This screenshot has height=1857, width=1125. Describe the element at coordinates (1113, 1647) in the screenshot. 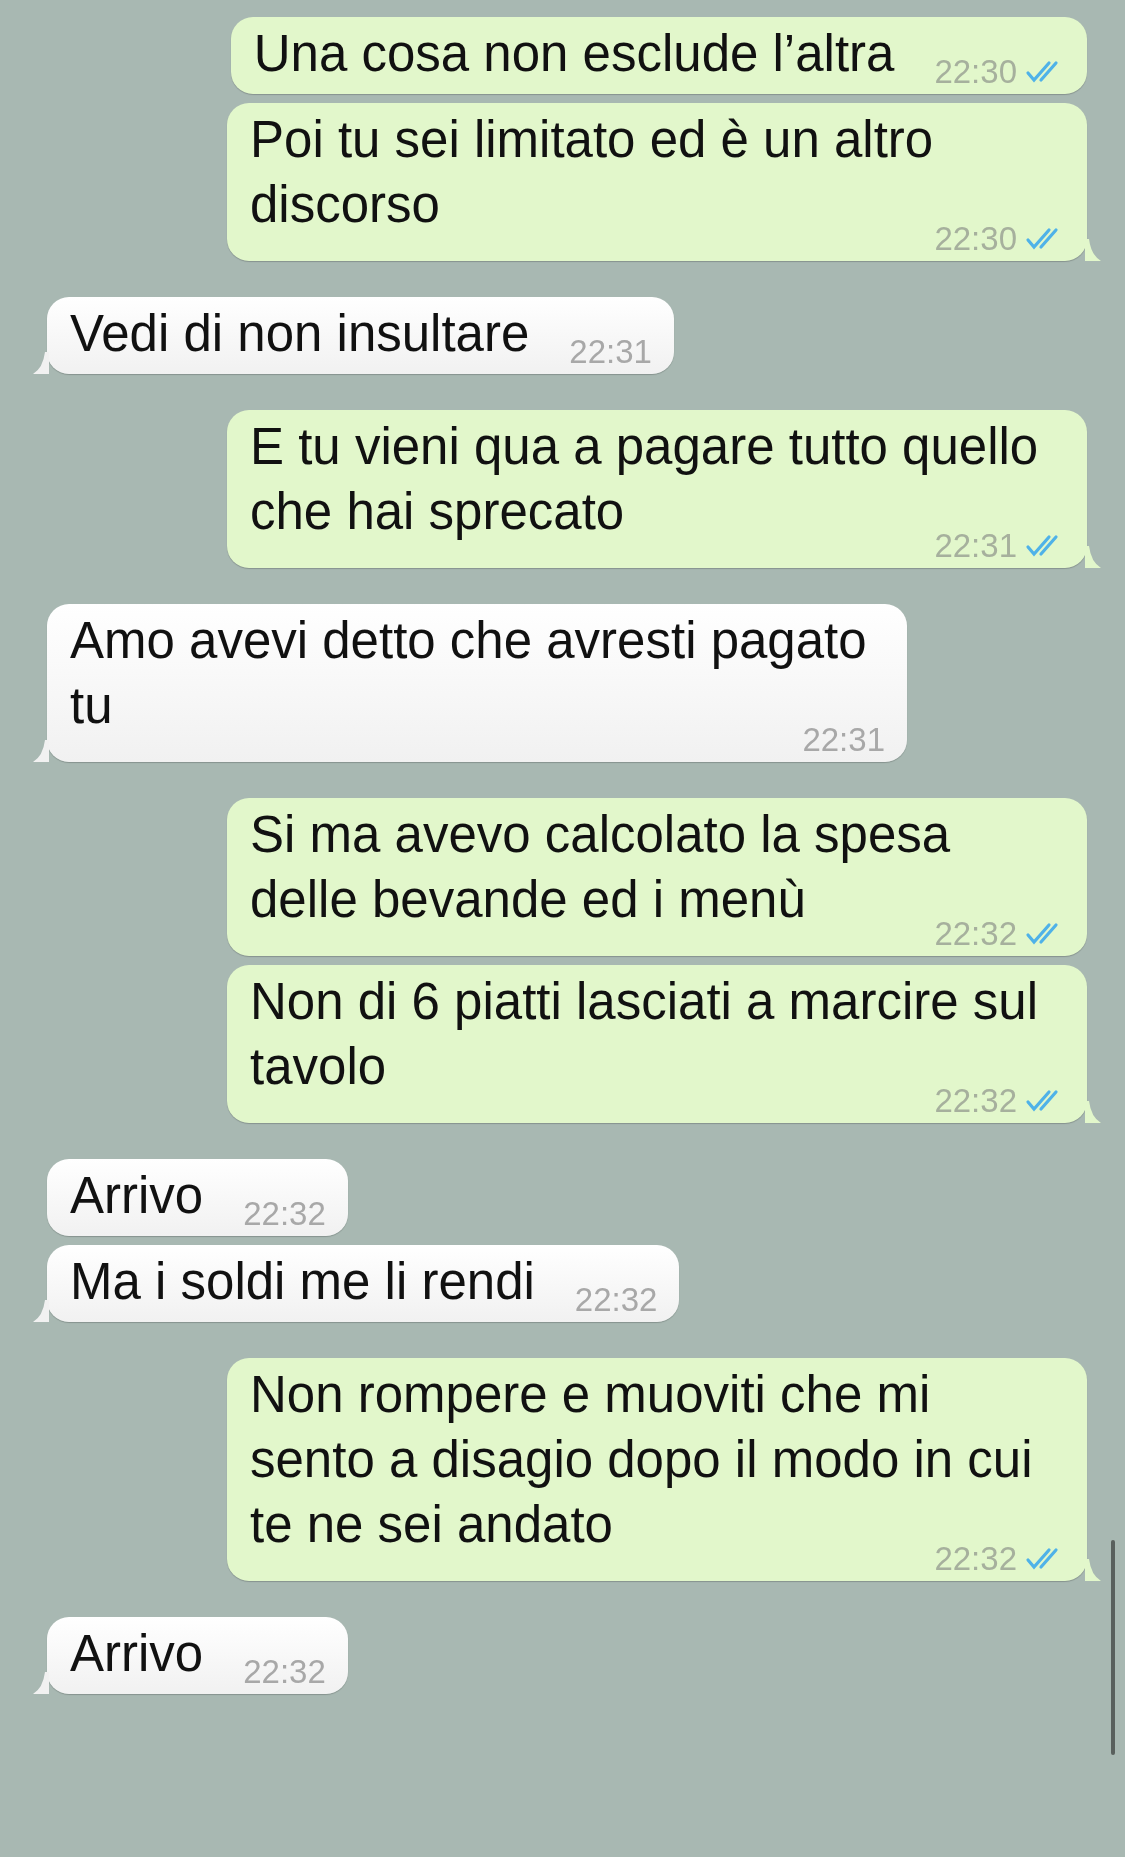

I see `scrollbar` at that location.